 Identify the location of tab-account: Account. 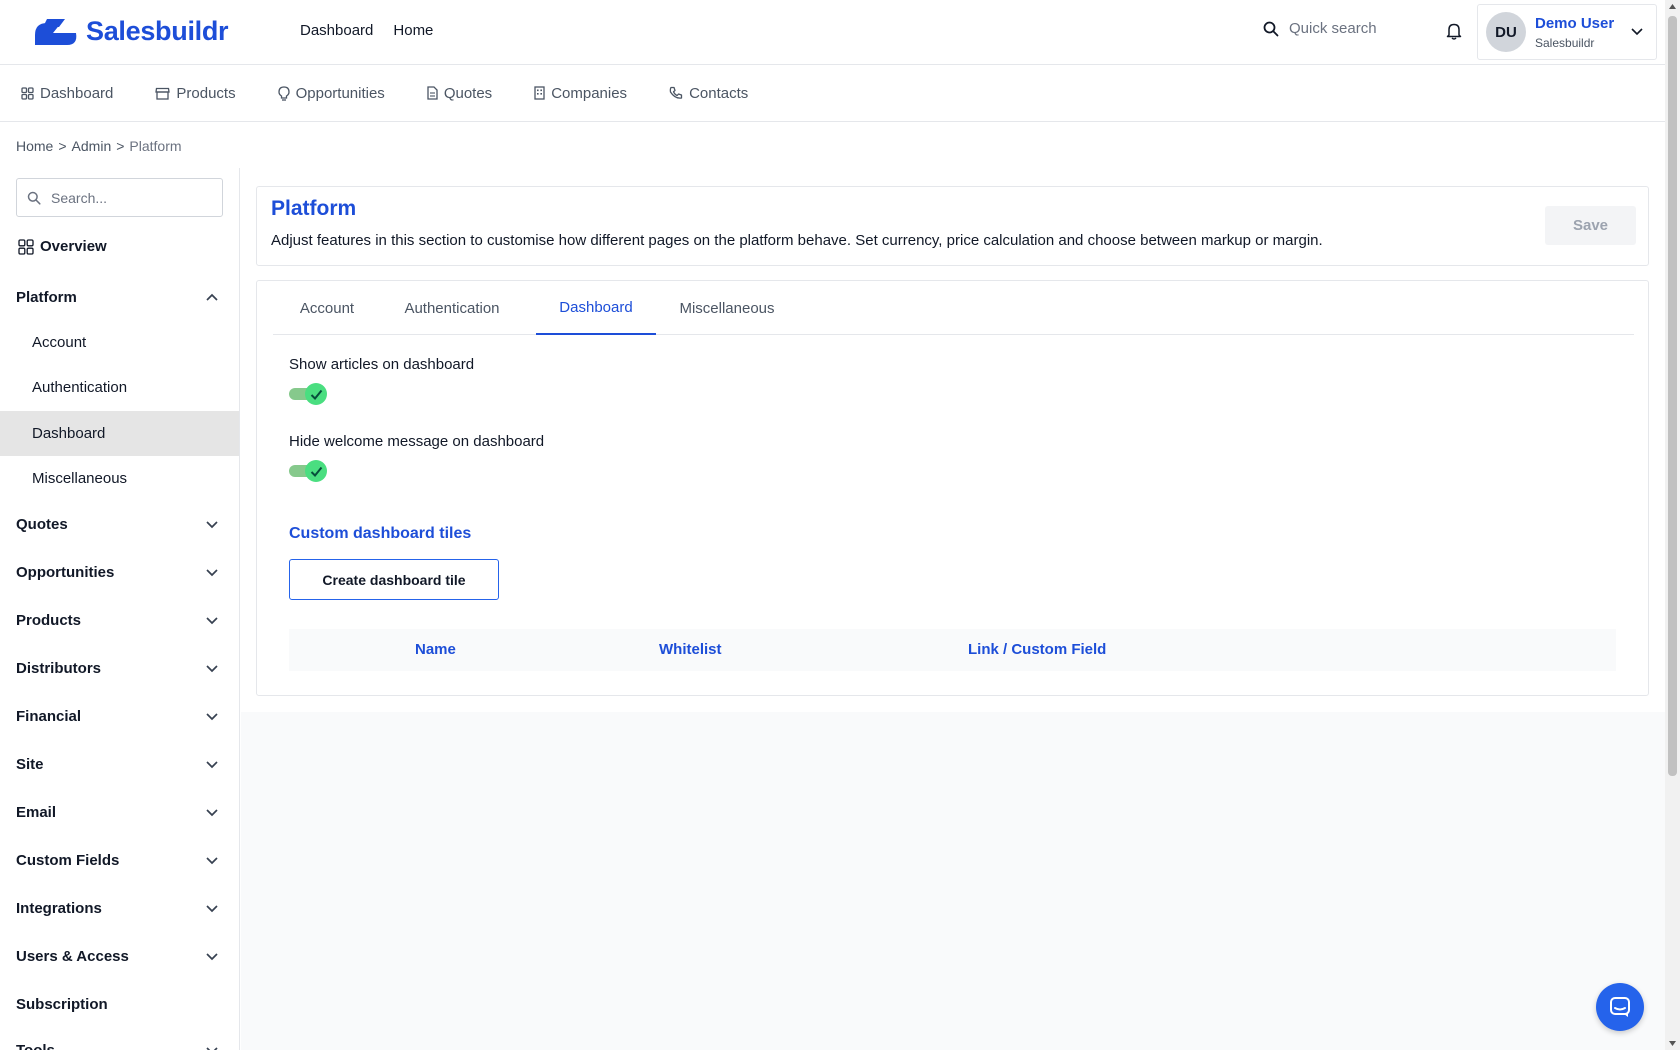
(327, 308).